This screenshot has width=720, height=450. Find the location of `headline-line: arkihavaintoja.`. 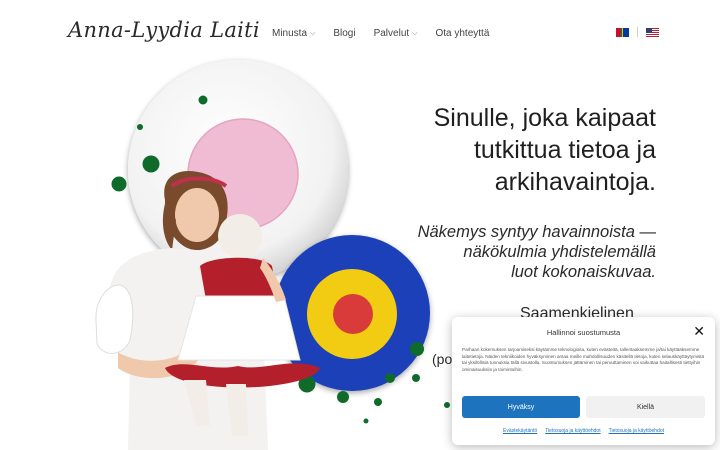

headline-line: arkihavaintoja. is located at coordinates (575, 182).